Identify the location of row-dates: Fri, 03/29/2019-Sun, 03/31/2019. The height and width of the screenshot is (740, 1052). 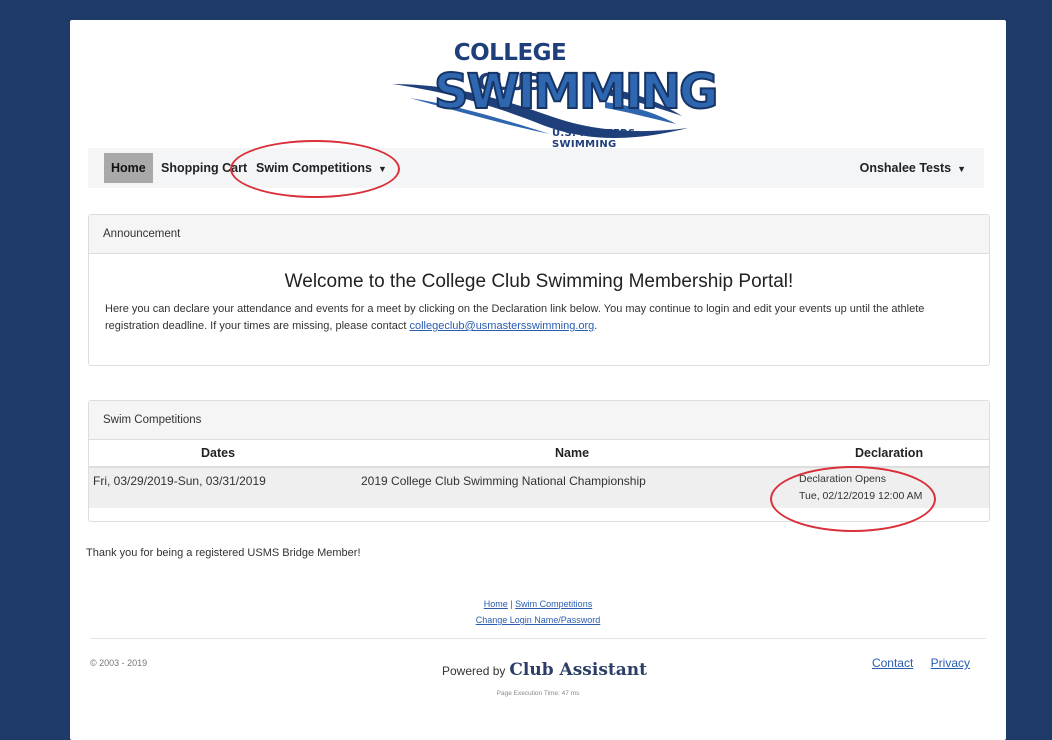
(179, 481).